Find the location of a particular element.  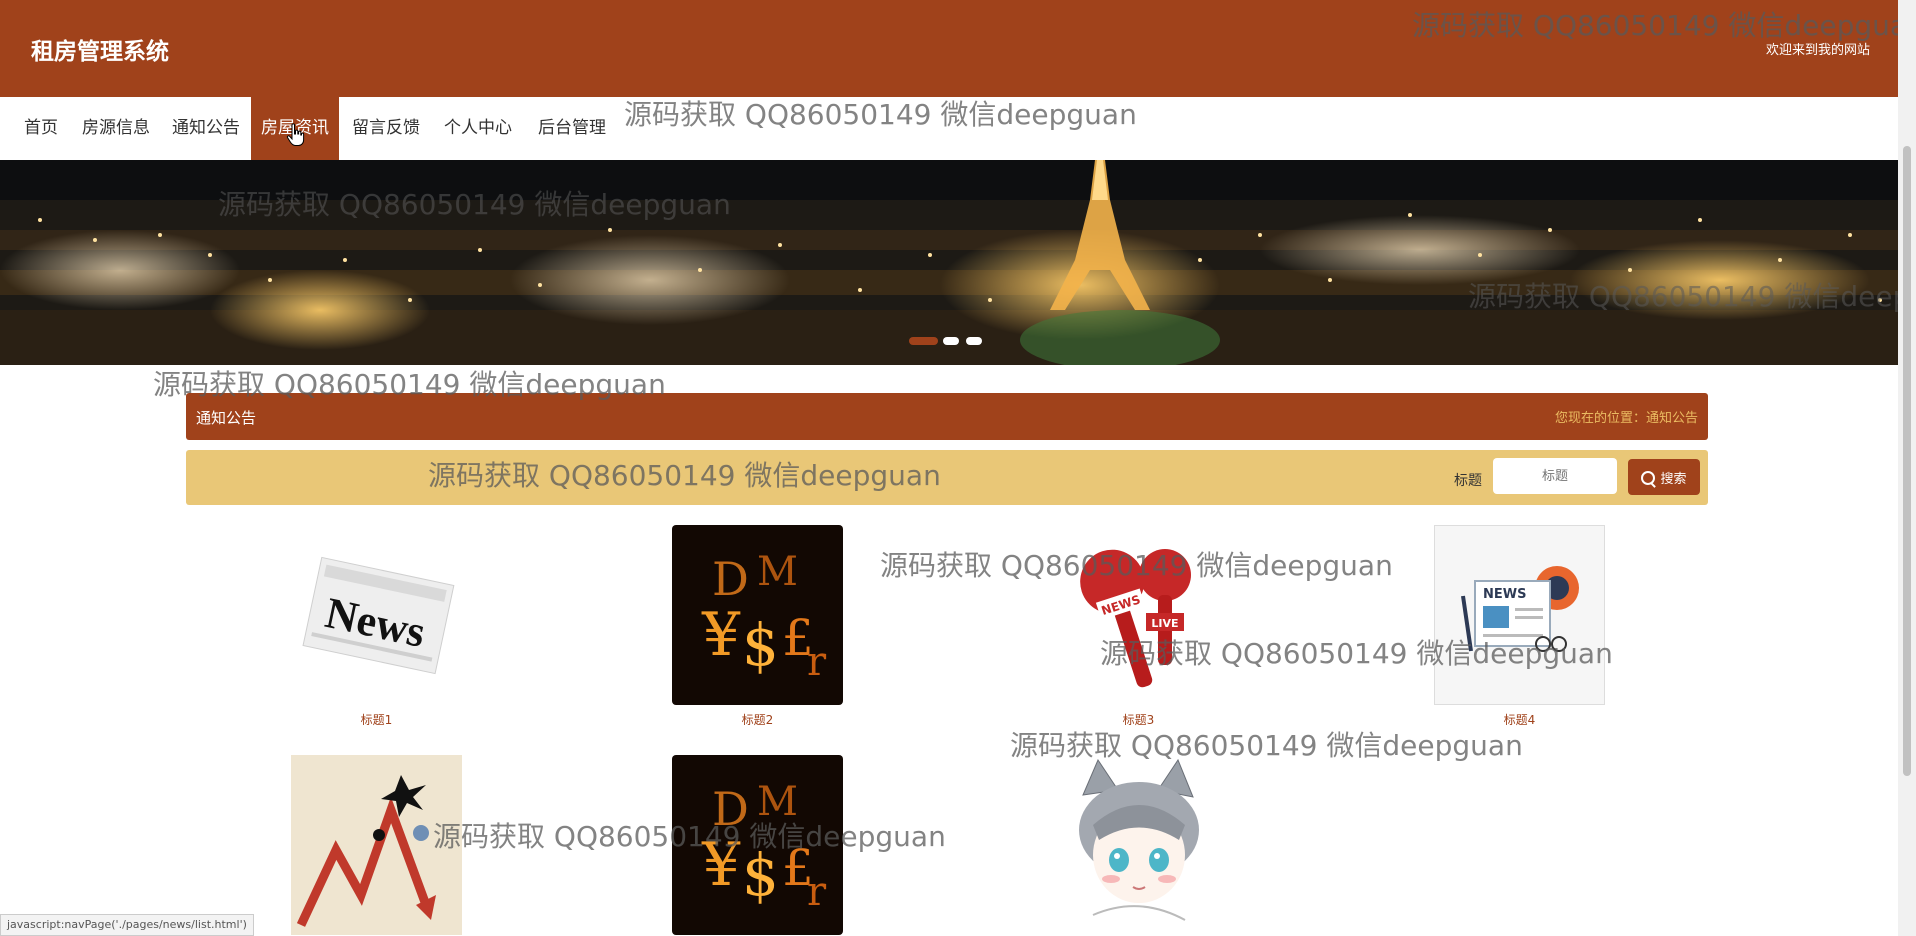

svg-text: LIVE is located at coordinates (1164, 623).